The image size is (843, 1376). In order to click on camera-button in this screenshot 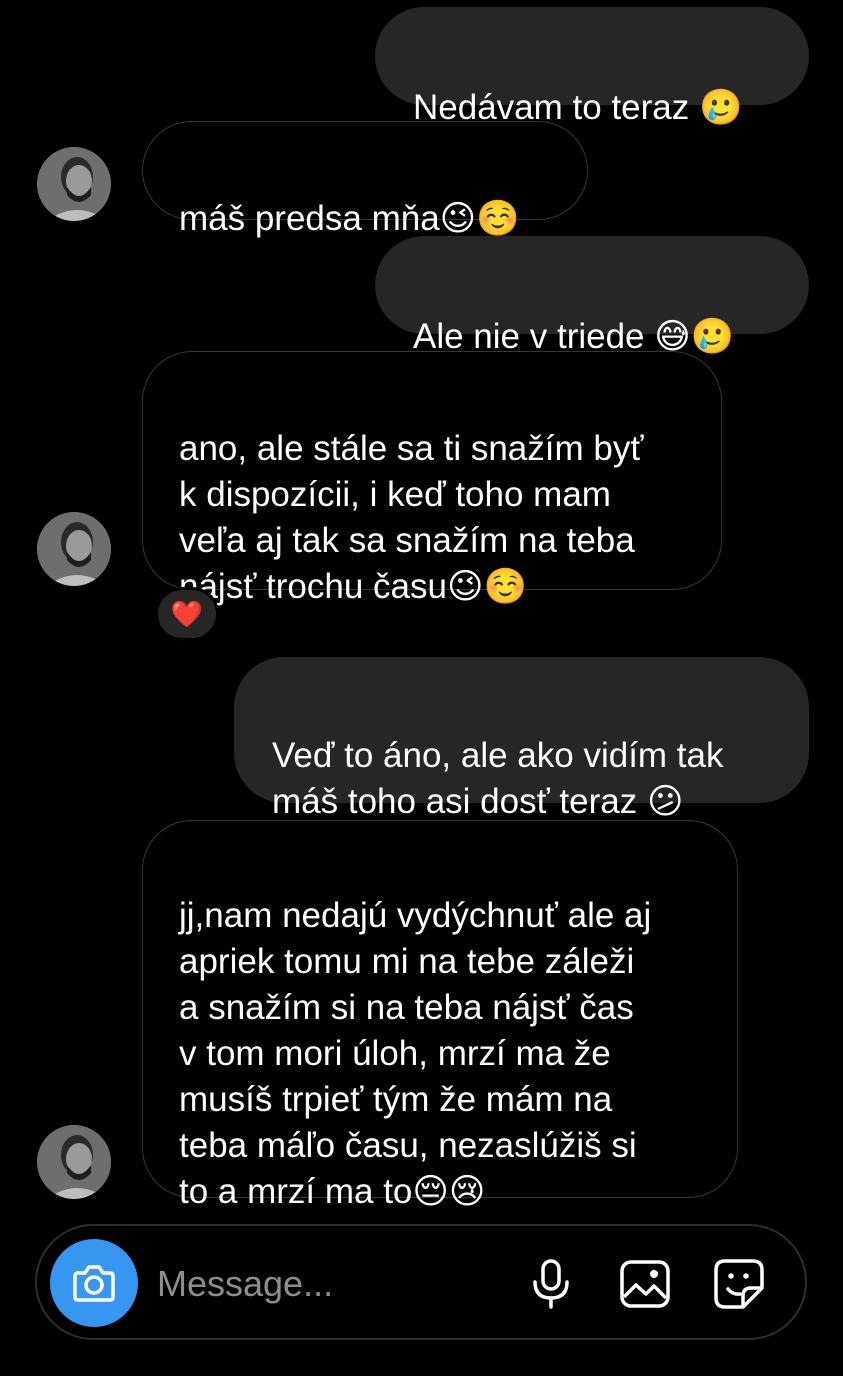, I will do `click(94, 1283)`.